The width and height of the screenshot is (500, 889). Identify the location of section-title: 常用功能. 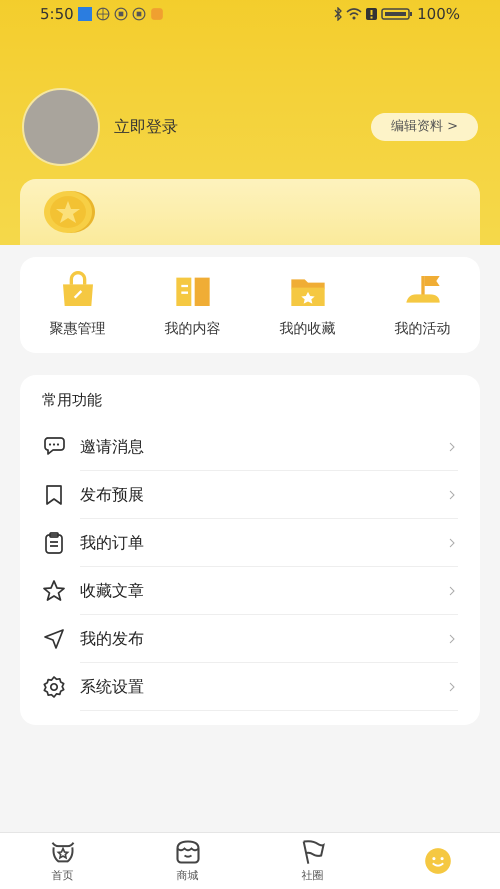
(72, 400).